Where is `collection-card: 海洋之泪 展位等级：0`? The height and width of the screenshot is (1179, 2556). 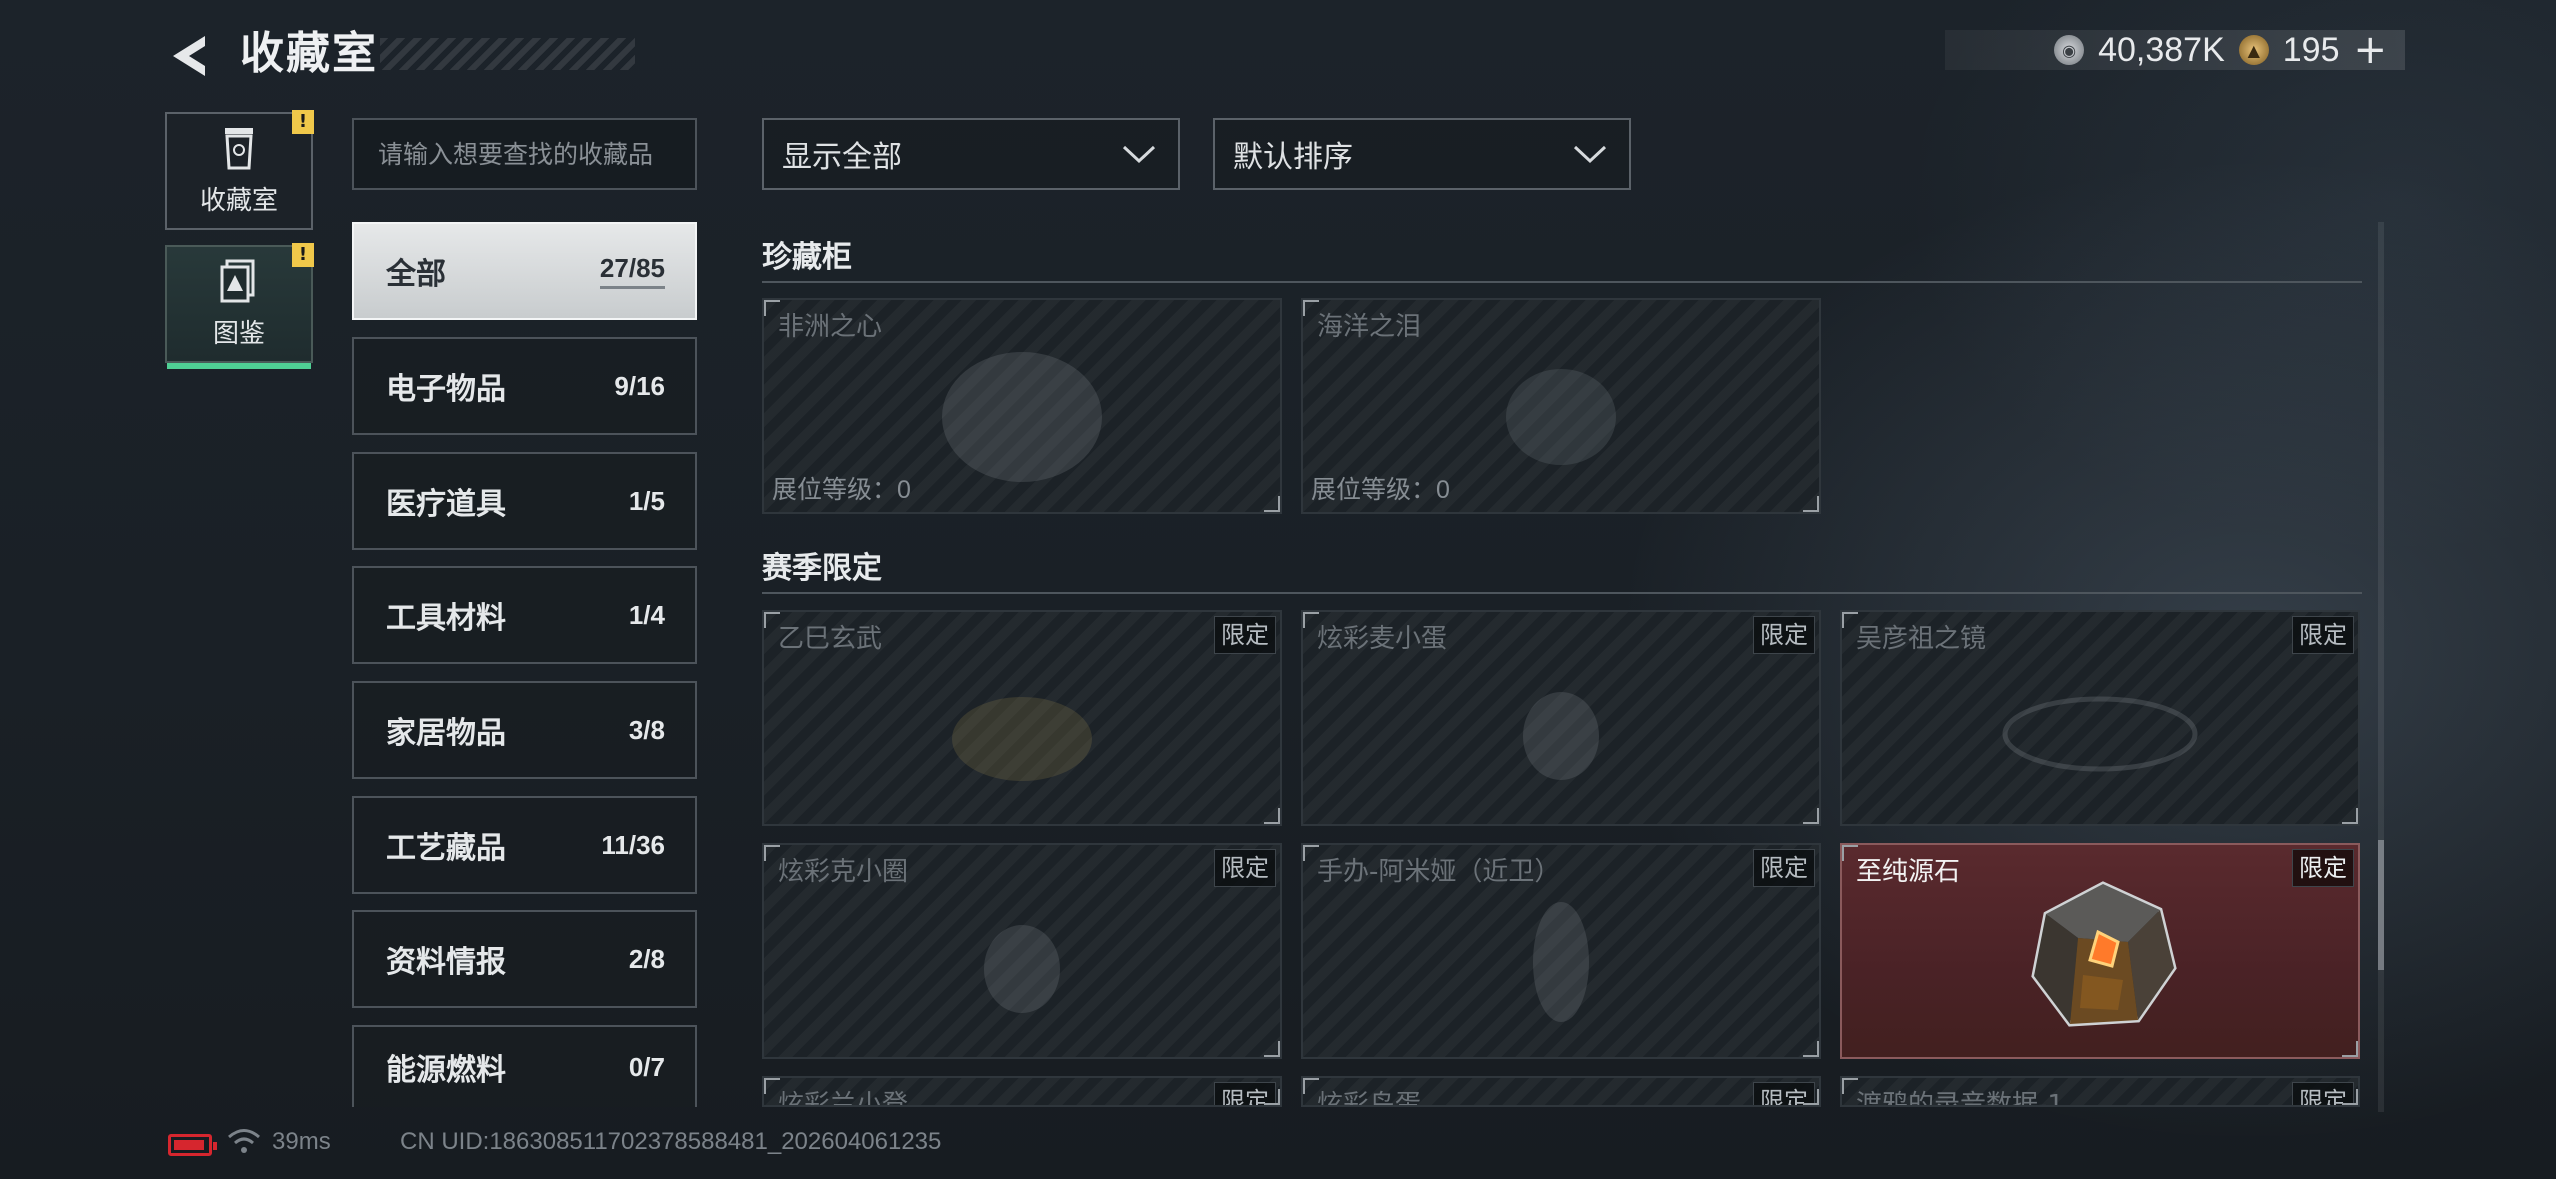
collection-card: 海洋之泪 展位等级：0 is located at coordinates (1561, 406).